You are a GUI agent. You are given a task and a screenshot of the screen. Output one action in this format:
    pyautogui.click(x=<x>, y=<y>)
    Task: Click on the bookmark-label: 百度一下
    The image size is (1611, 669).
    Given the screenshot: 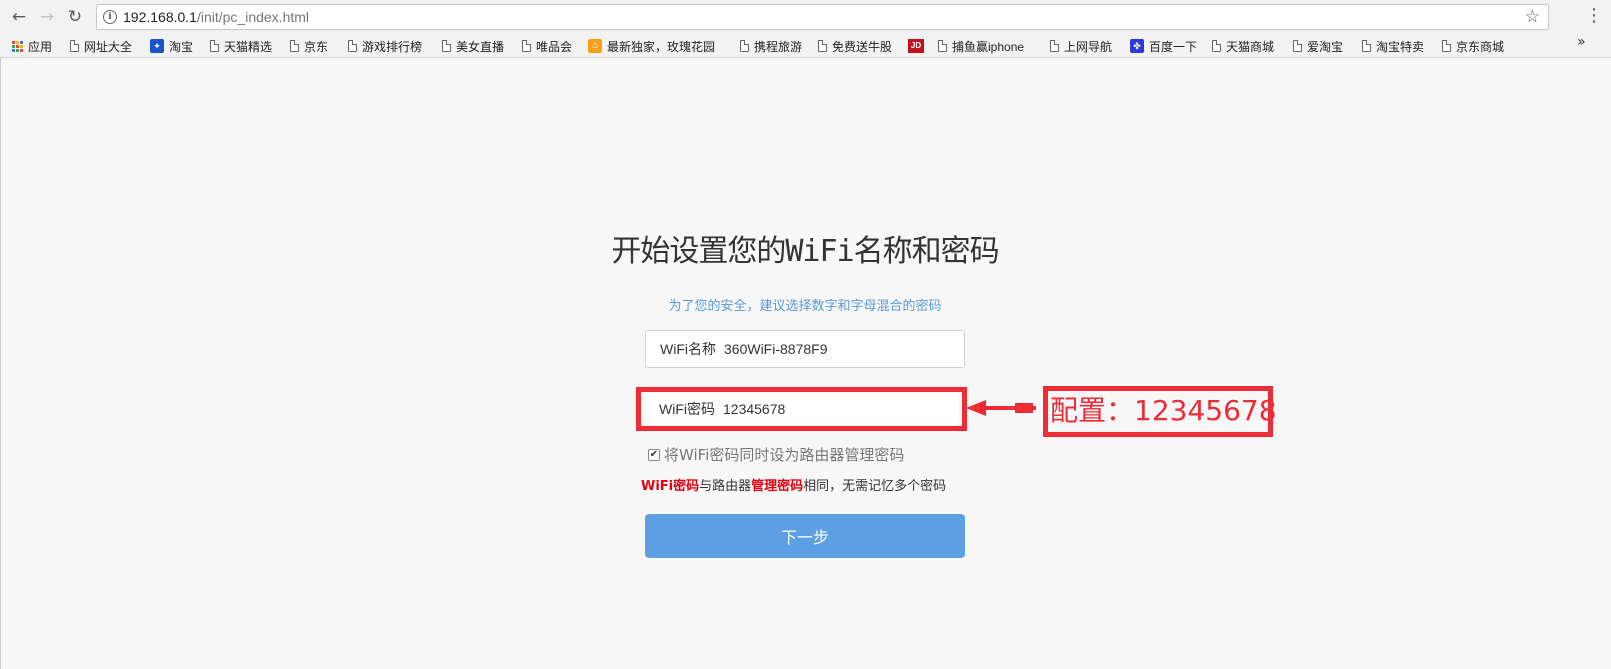 What is the action you would take?
    pyautogui.click(x=1173, y=46)
    